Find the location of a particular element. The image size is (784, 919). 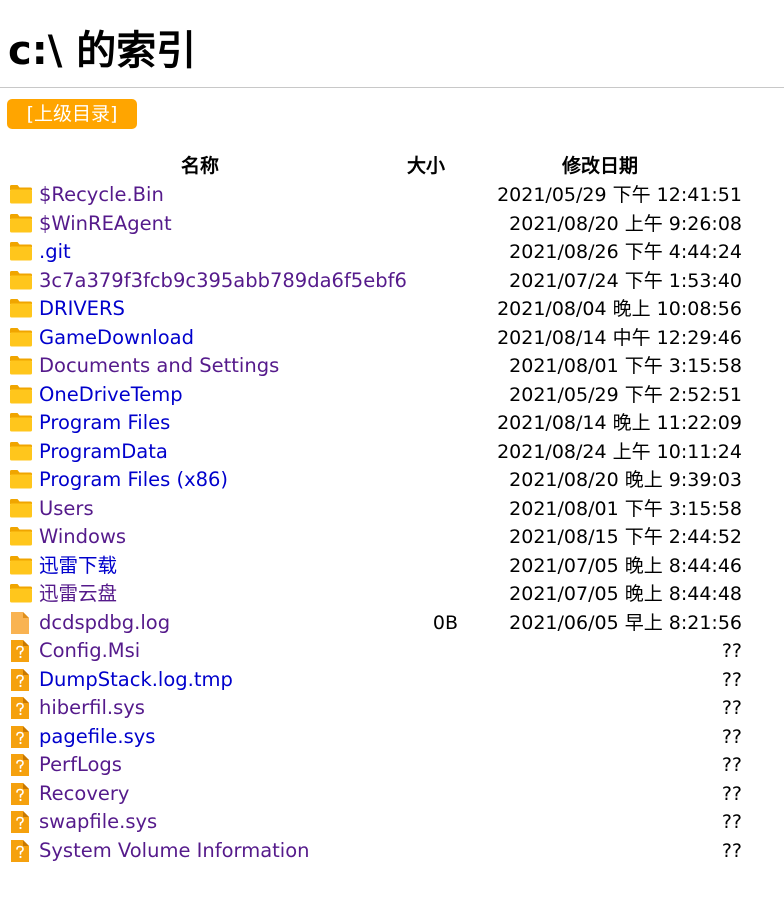

entry-name-link: DumpStack.log.tmp is located at coordinates (136, 680).